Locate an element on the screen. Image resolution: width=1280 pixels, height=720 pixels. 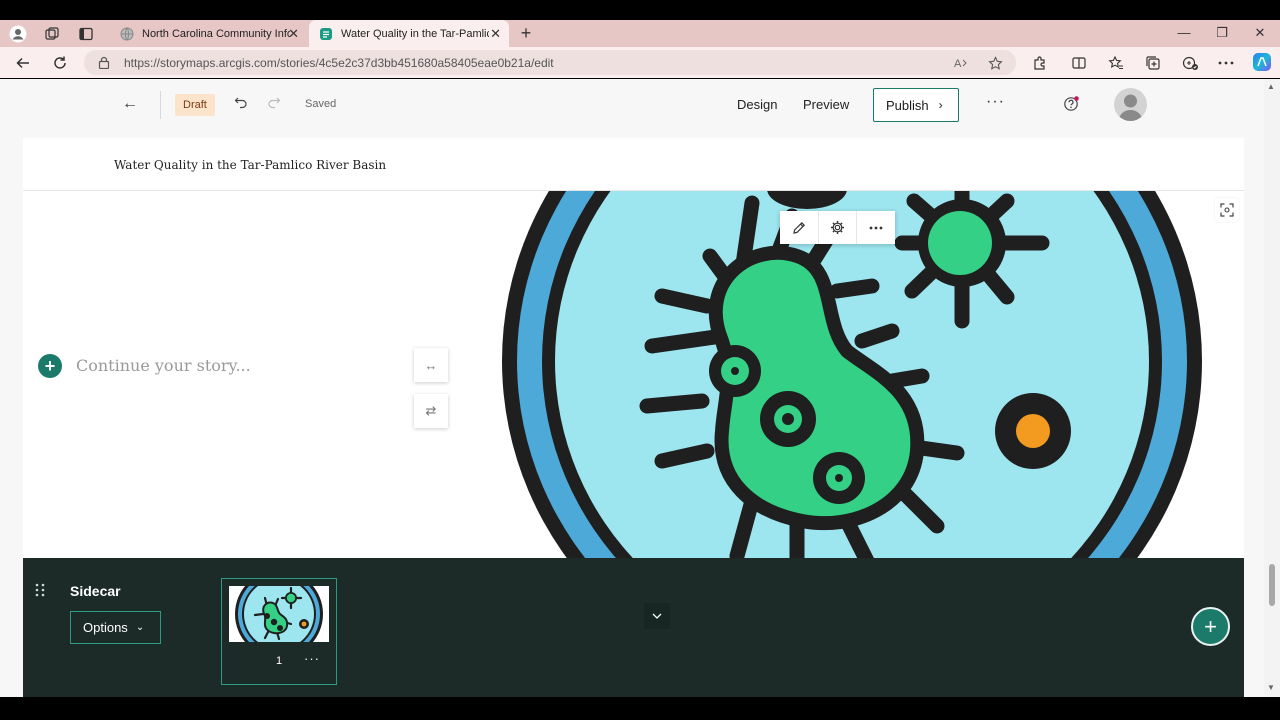
chevron-right-icon: › is located at coordinates (940, 105).